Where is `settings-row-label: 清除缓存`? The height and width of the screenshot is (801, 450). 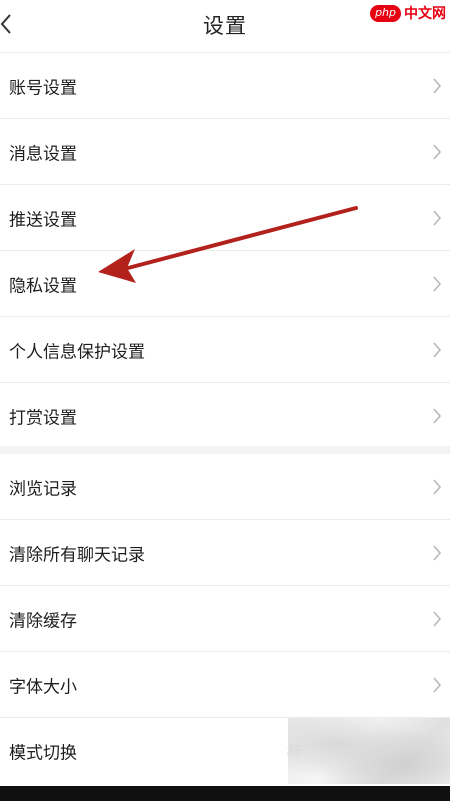 settings-row-label: 清除缓存 is located at coordinates (43, 621).